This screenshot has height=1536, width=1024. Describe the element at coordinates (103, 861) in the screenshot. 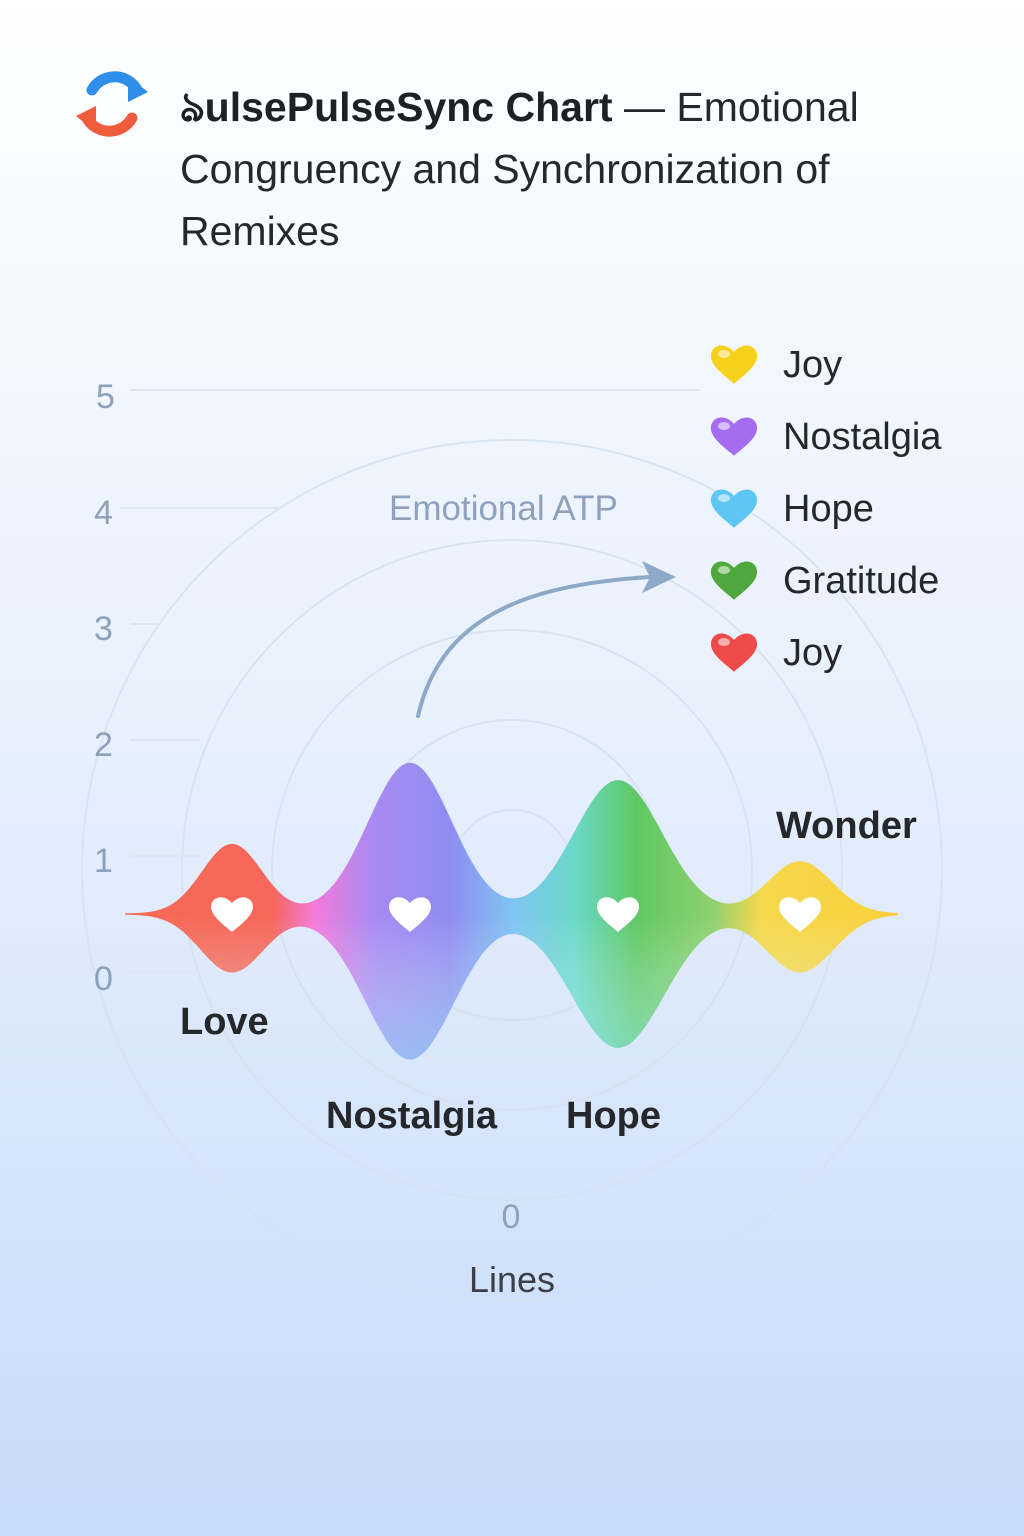

I see `y-tick-label: 1` at that location.